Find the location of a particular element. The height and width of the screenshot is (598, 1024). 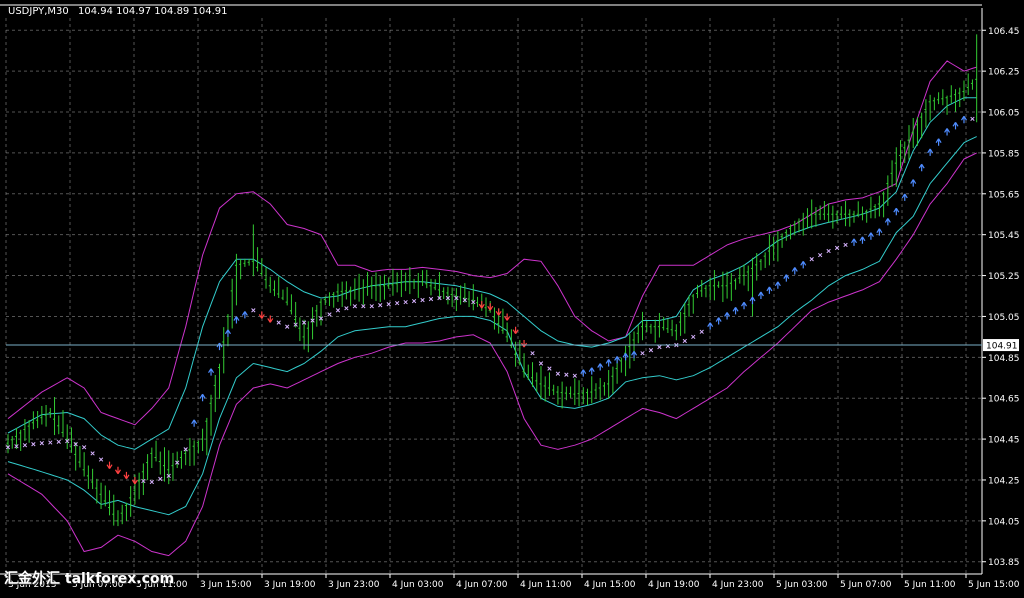

time-tick-label: 5 Jun 03:00 is located at coordinates (802, 585).